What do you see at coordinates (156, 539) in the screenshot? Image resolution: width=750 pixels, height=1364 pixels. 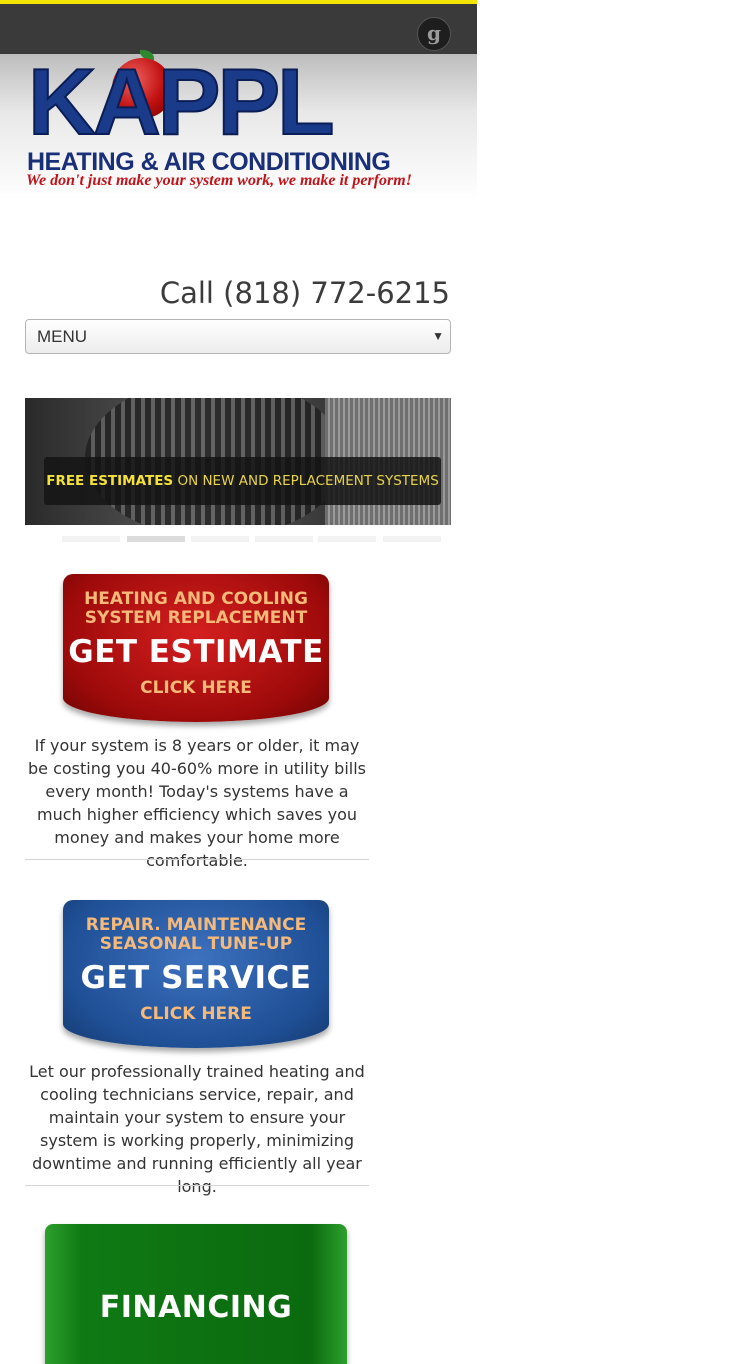 I see `slider-dot-active` at bounding box center [156, 539].